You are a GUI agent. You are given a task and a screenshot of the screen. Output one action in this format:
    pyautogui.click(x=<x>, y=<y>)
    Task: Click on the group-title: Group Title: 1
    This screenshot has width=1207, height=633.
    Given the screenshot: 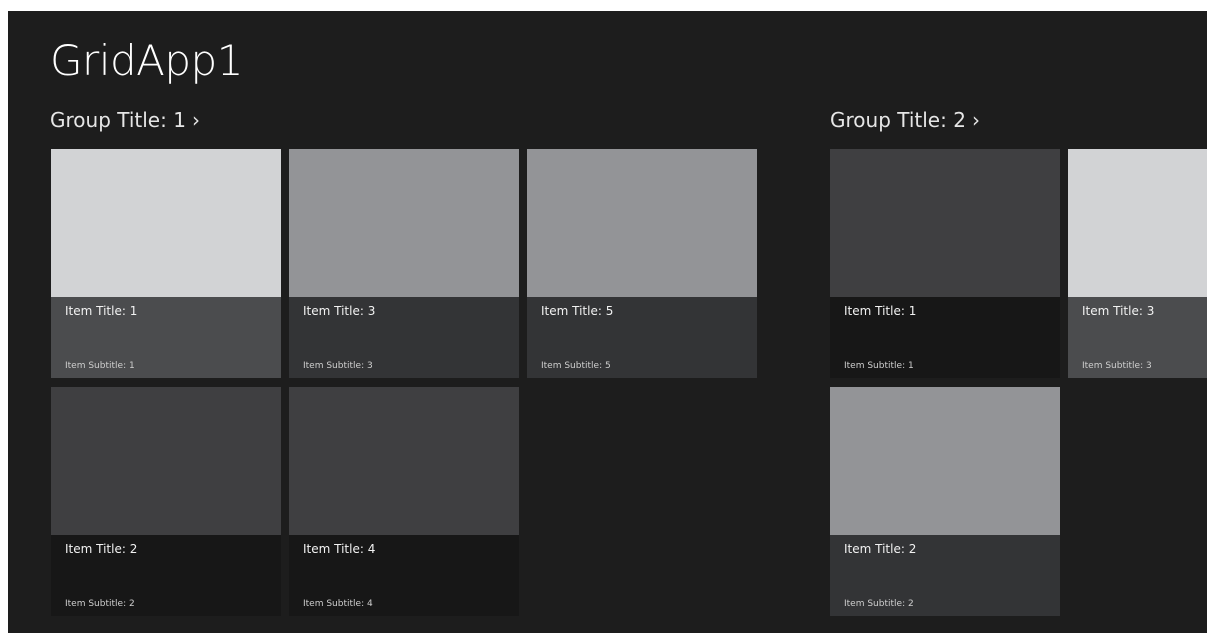 What is the action you would take?
    pyautogui.click(x=118, y=120)
    